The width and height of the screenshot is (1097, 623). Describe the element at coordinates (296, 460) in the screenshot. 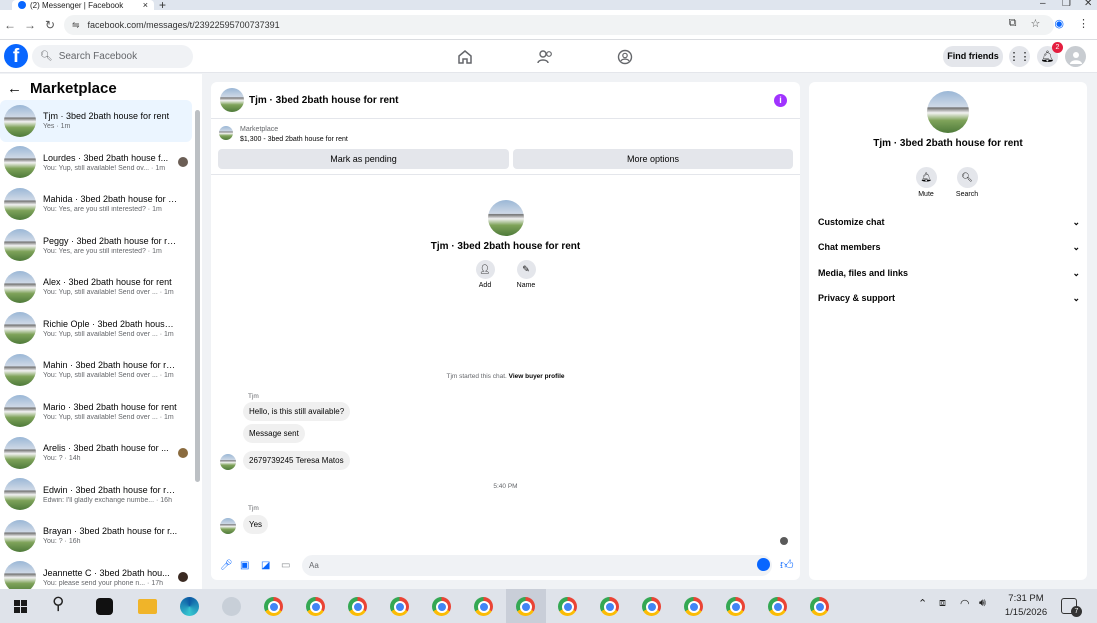

I see `message-bubble: 2679739245 Teresa Matos` at that location.